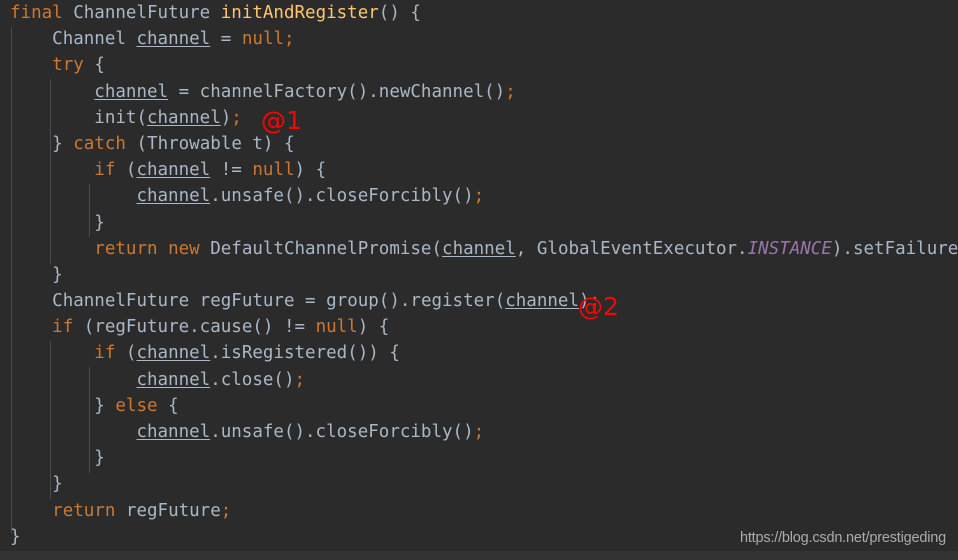 This screenshot has width=958, height=560. I want to click on code-line-15: channel.close();, so click(479, 380).